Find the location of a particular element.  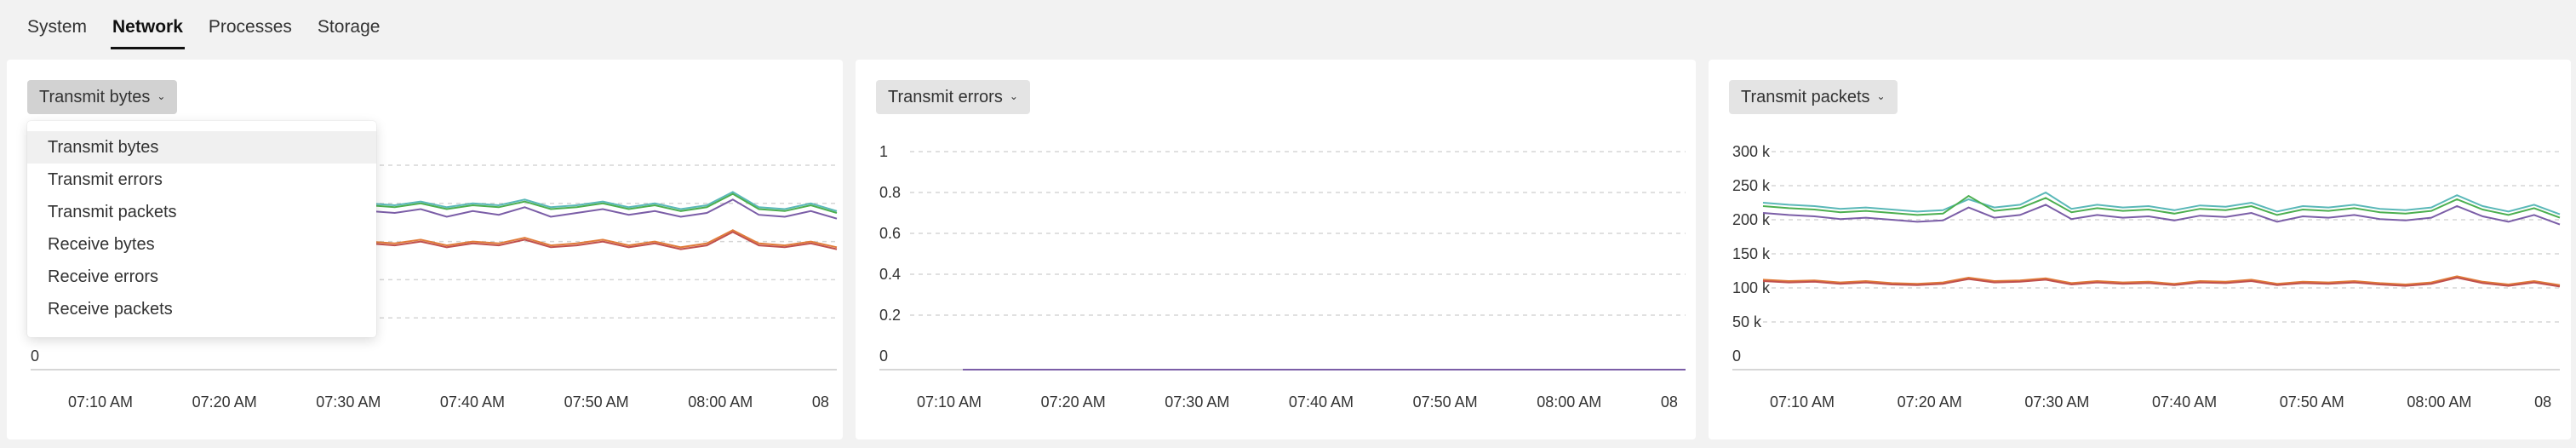

metric-dropdown-button: Transmit errors ⌄ is located at coordinates (953, 97).